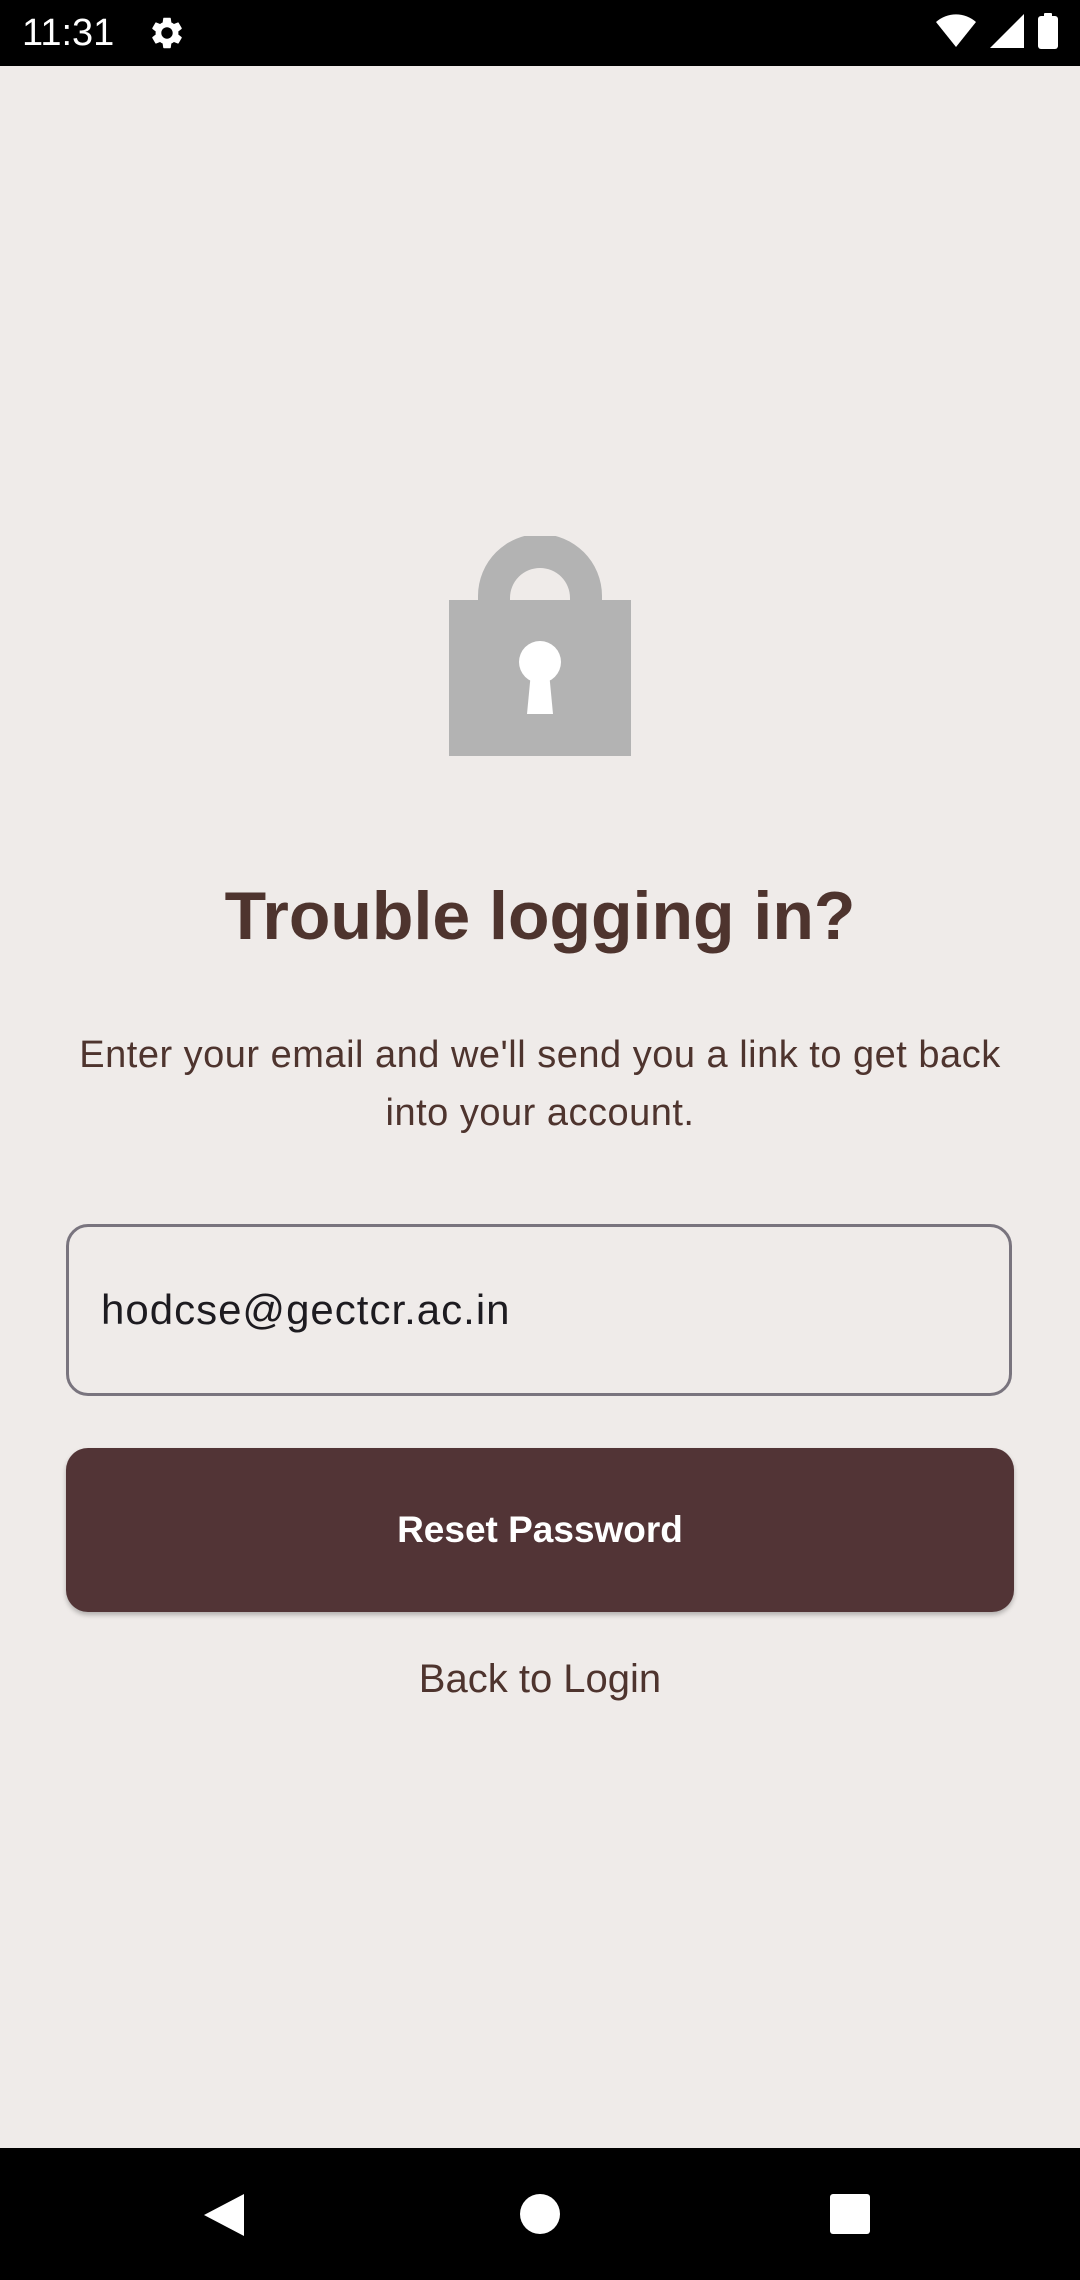  What do you see at coordinates (1007, 33) in the screenshot?
I see `signal-icon` at bounding box center [1007, 33].